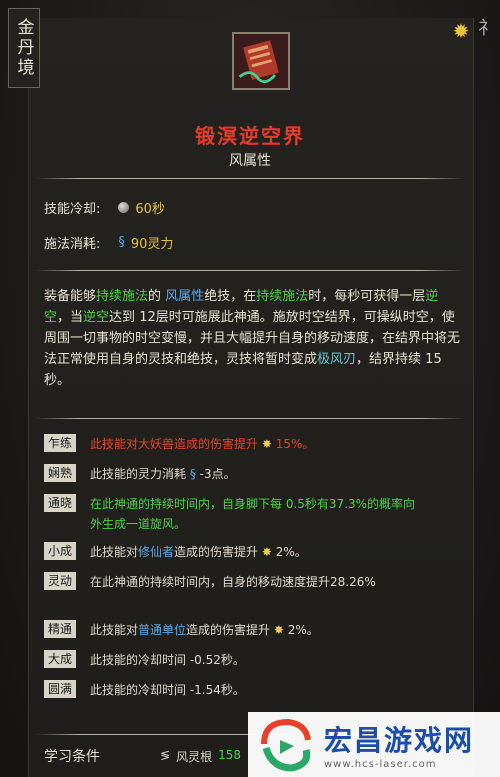  Describe the element at coordinates (60, 629) in the screenshot. I see `tier-badge: 精通` at that location.